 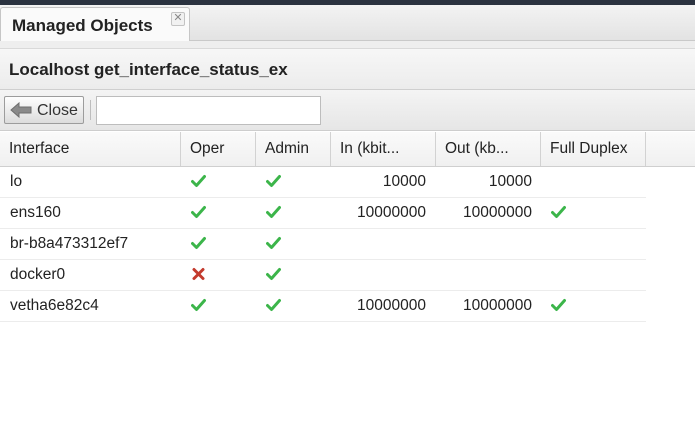 I want to click on interface-cell: vetha6e82c4, so click(x=54, y=305).